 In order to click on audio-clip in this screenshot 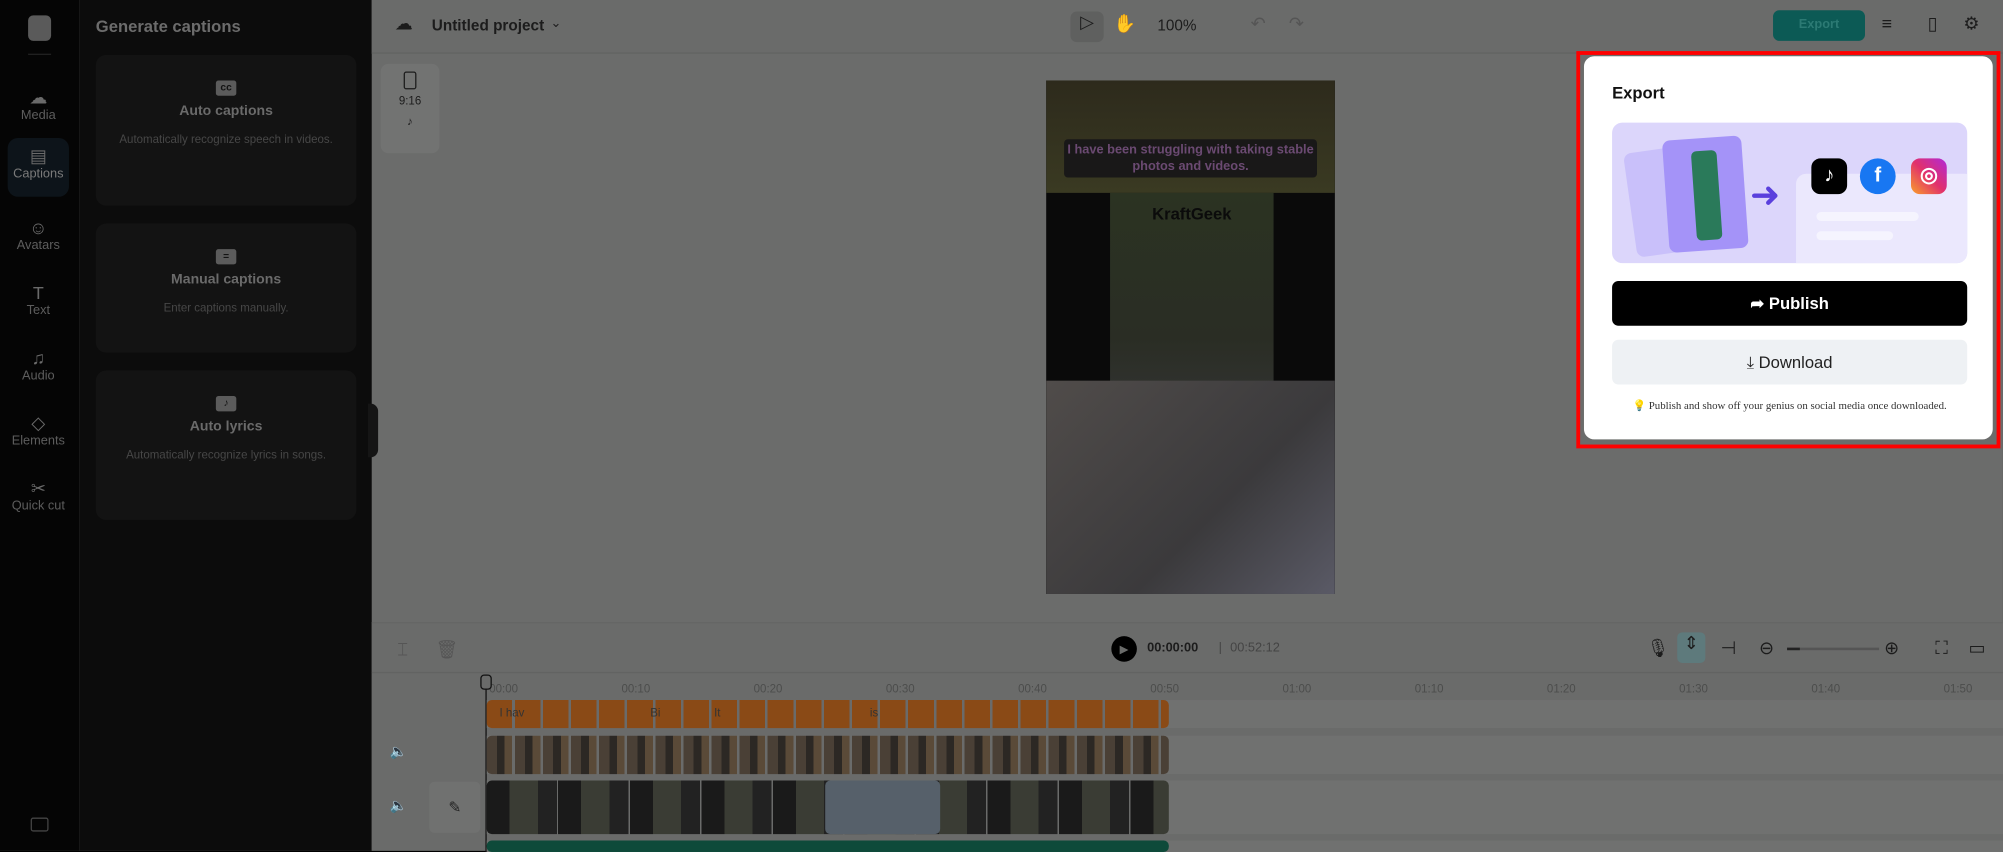, I will do `click(827, 846)`.